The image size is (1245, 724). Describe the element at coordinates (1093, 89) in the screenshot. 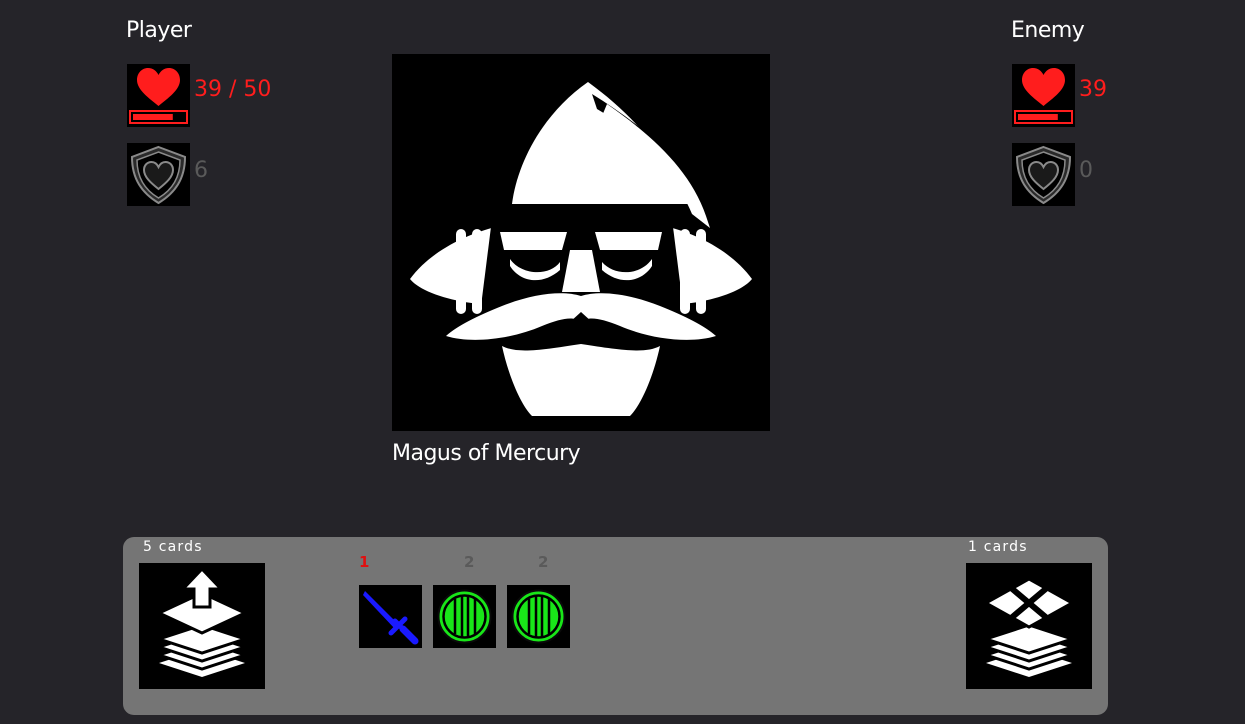

I see `enemy-hp-text: 39` at that location.